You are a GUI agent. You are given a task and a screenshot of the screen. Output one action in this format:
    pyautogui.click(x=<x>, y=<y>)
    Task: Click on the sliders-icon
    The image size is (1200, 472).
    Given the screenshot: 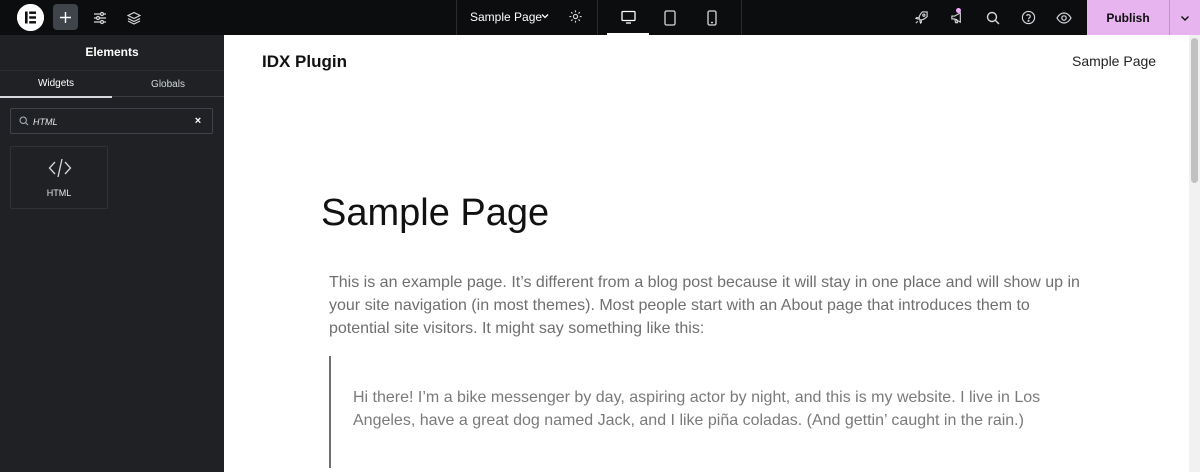 What is the action you would take?
    pyautogui.click(x=100, y=17)
    